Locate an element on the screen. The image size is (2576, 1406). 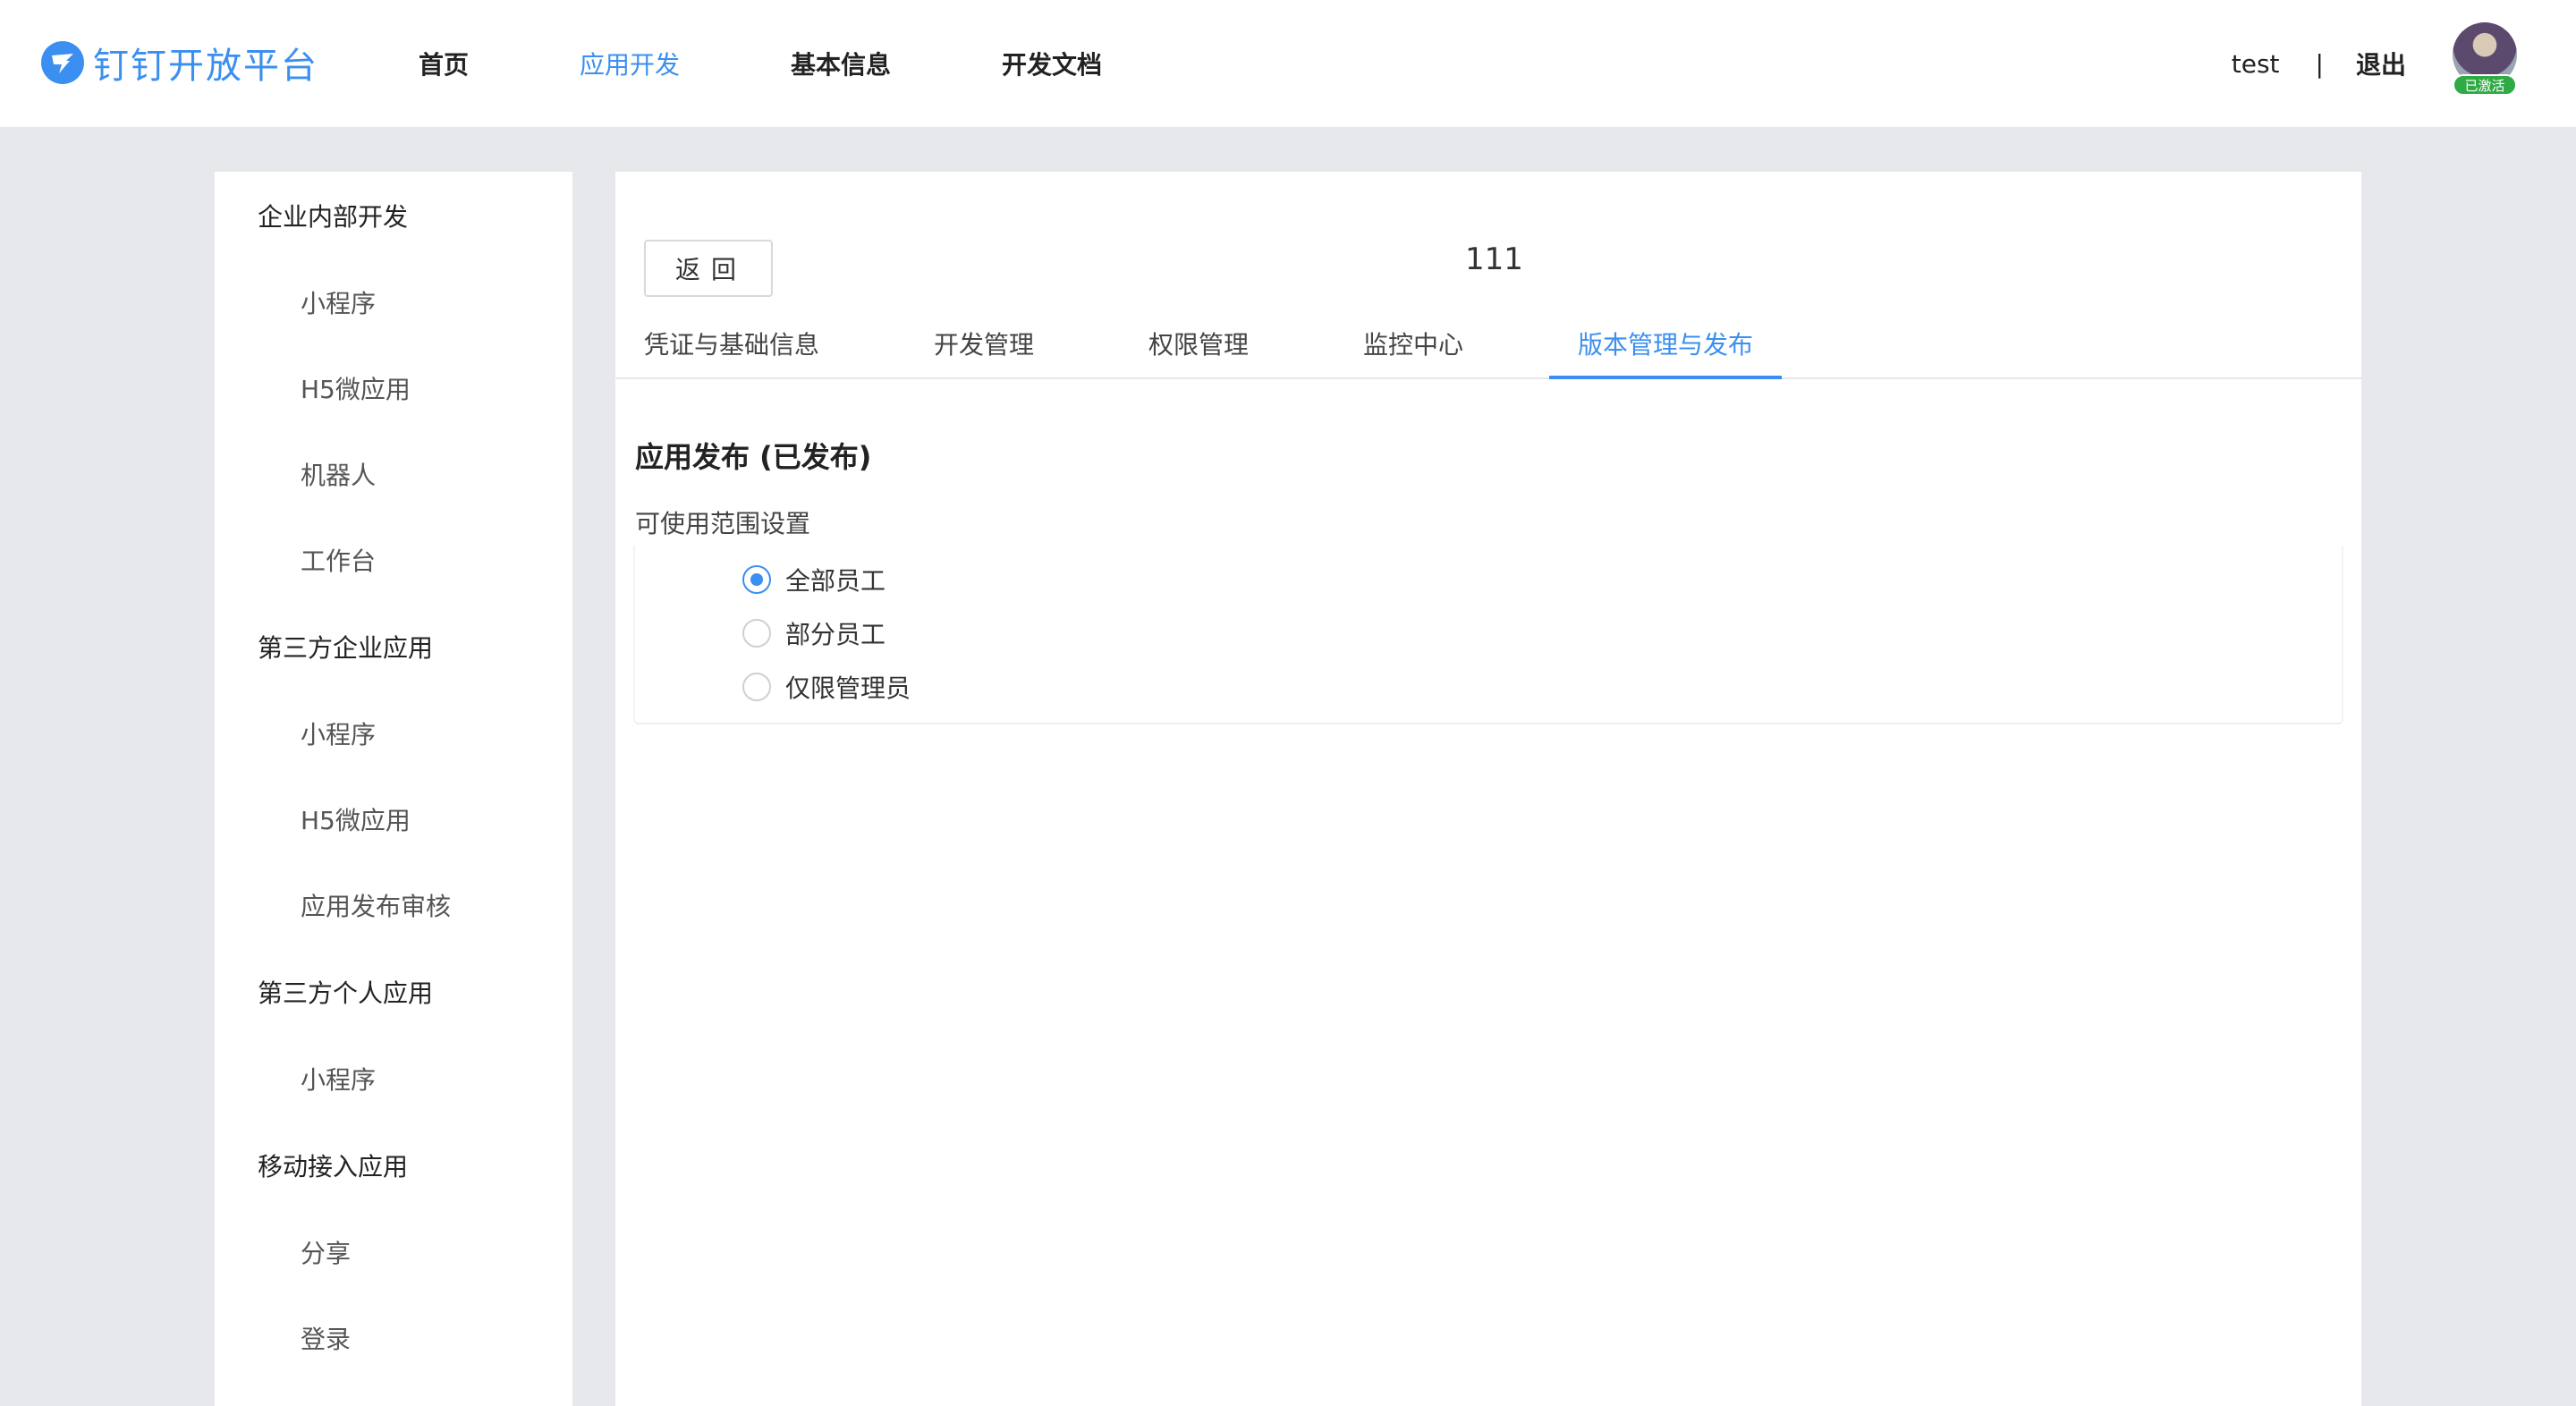
scope-option-partial: 部分员工 is located at coordinates (814, 633).